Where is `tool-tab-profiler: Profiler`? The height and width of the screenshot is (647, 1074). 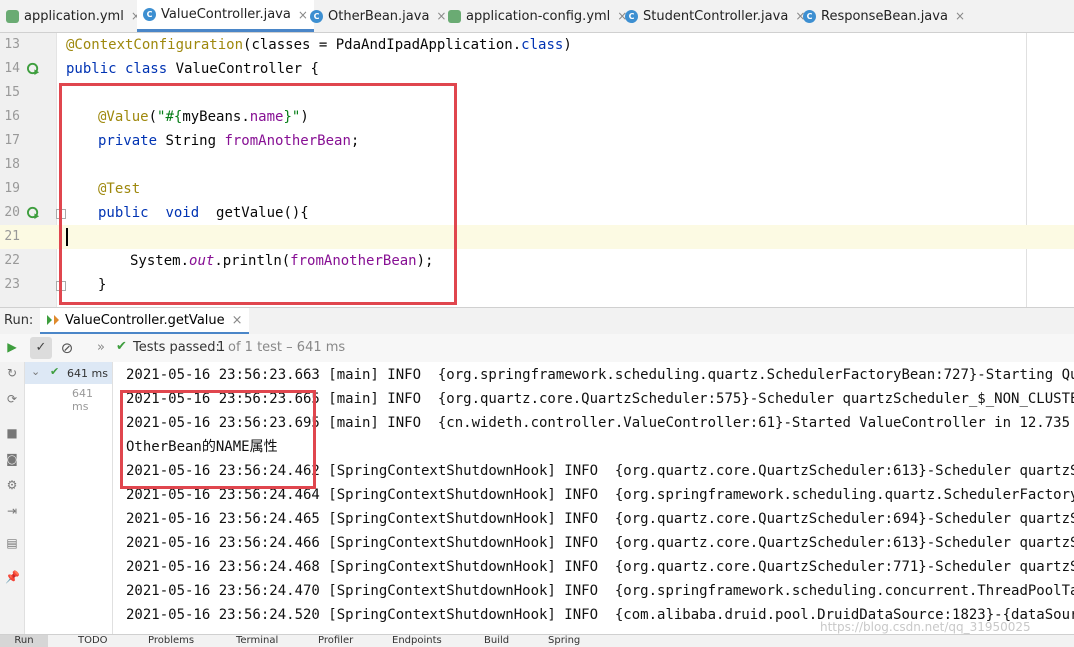 tool-tab-profiler: Profiler is located at coordinates (335, 641).